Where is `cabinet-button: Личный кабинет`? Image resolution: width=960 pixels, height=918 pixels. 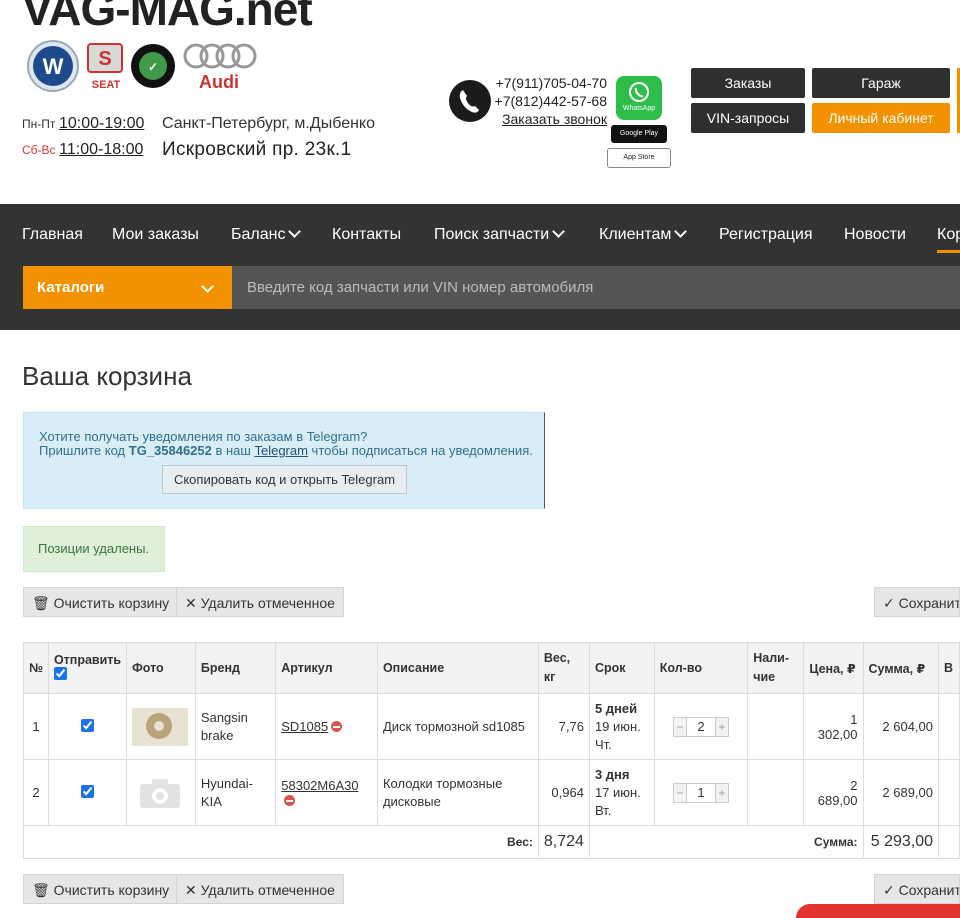 cabinet-button: Личный кабинет is located at coordinates (881, 118).